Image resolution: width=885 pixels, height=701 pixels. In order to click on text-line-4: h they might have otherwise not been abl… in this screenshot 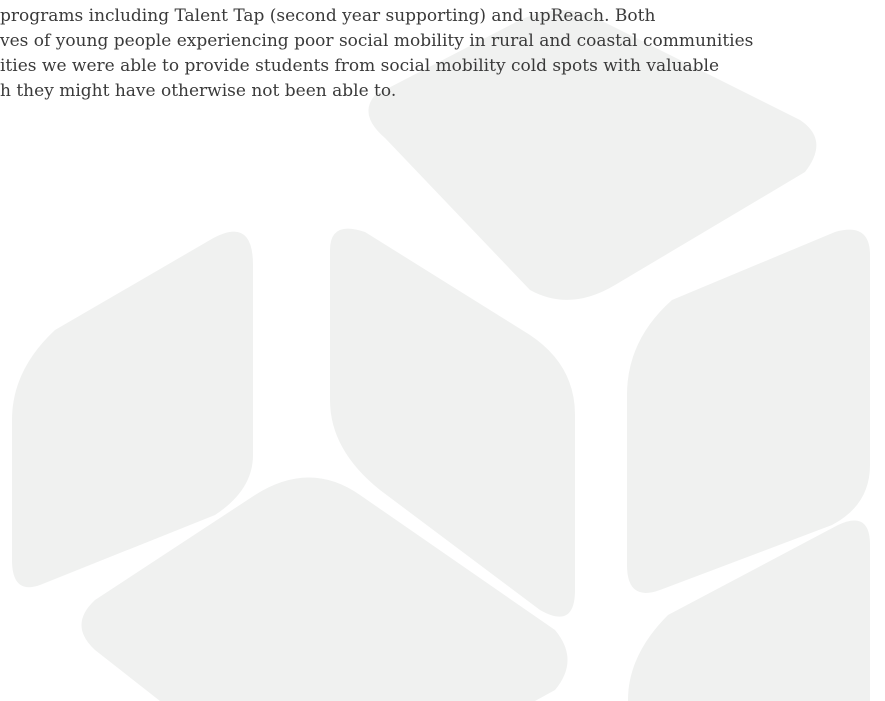, I will do `click(198, 91)`.